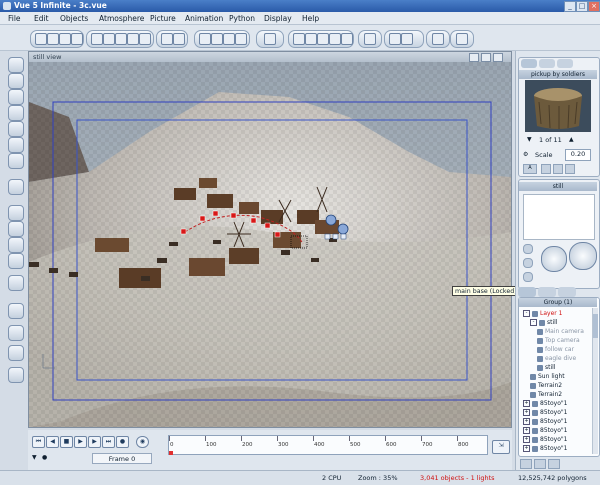 The height and width of the screenshot is (485, 600). Describe the element at coordinates (526, 464) in the screenshot. I see `new-layer-icon` at that location.